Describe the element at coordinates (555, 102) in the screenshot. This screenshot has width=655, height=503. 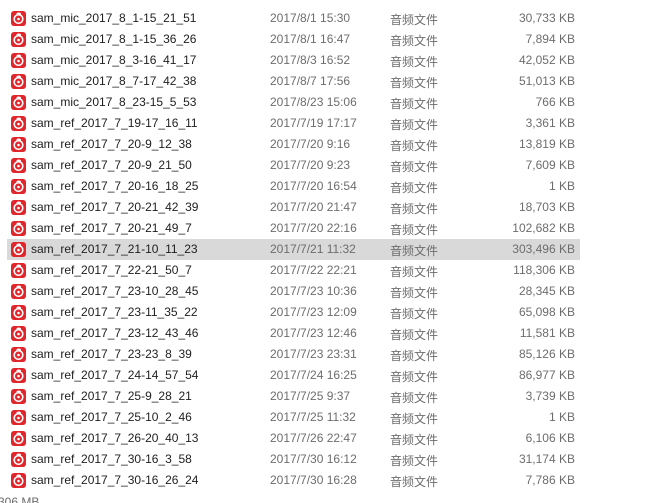
I see `file-size: 766 KB` at that location.